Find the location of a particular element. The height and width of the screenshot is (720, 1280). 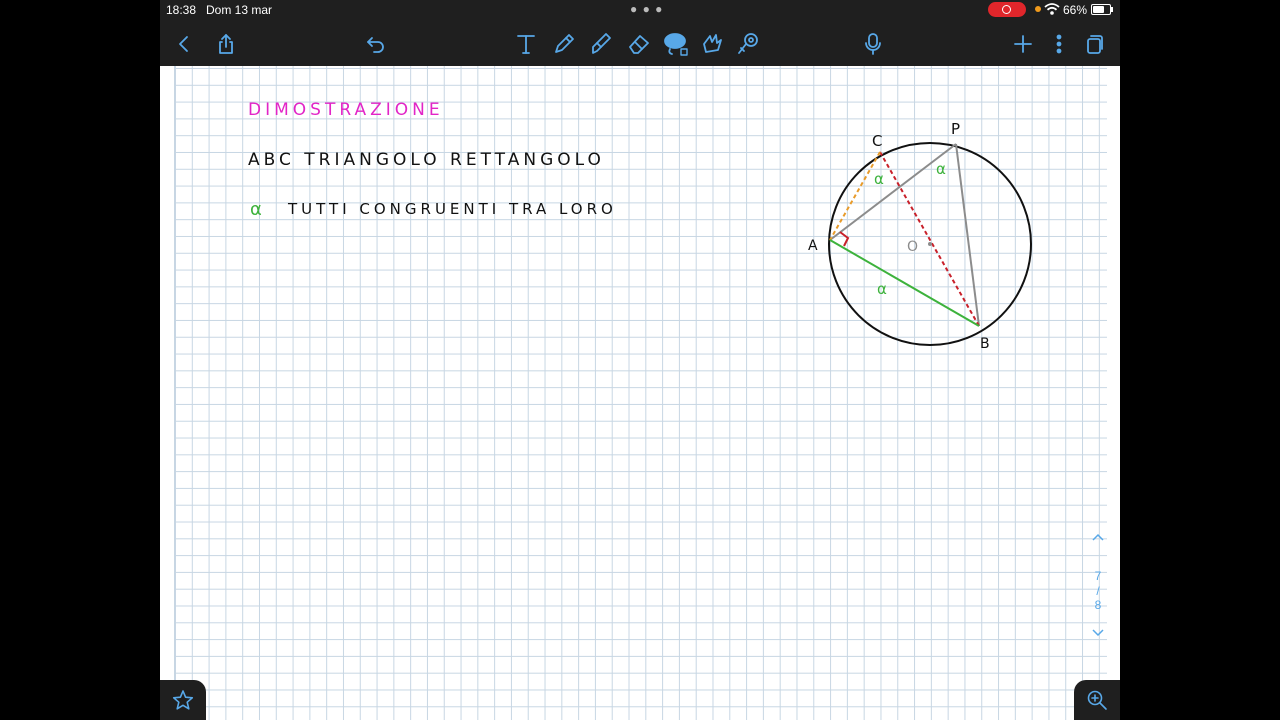

note-line-1: ABC TRIANGOLO RETTANGOLO is located at coordinates (426, 160).